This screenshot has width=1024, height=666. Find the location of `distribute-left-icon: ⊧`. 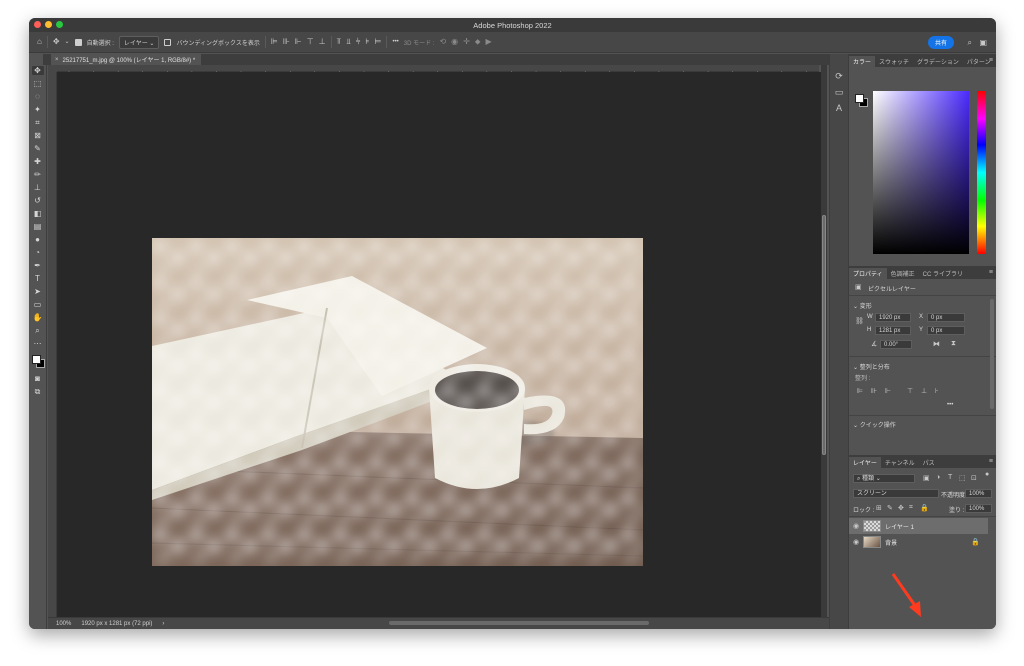

distribute-left-icon: ⊧ is located at coordinates (367, 42).